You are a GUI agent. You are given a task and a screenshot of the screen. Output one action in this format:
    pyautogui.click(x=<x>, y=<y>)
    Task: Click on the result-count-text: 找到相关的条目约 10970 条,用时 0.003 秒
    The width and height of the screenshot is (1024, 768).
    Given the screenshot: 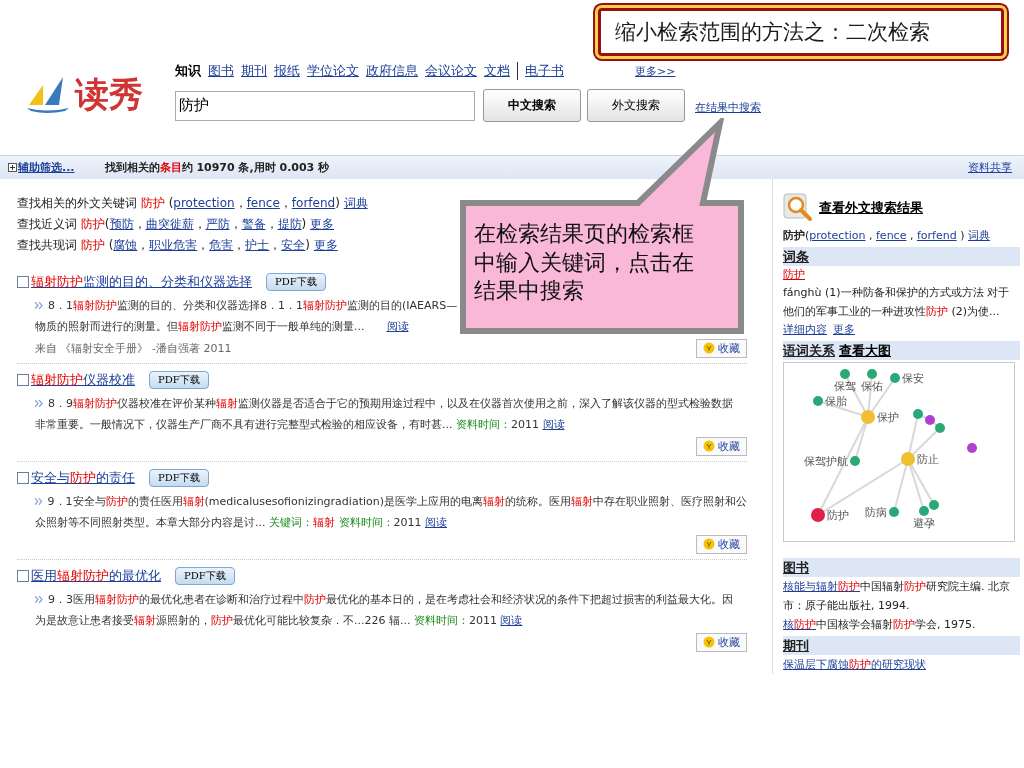 What is the action you would take?
    pyautogui.click(x=217, y=167)
    